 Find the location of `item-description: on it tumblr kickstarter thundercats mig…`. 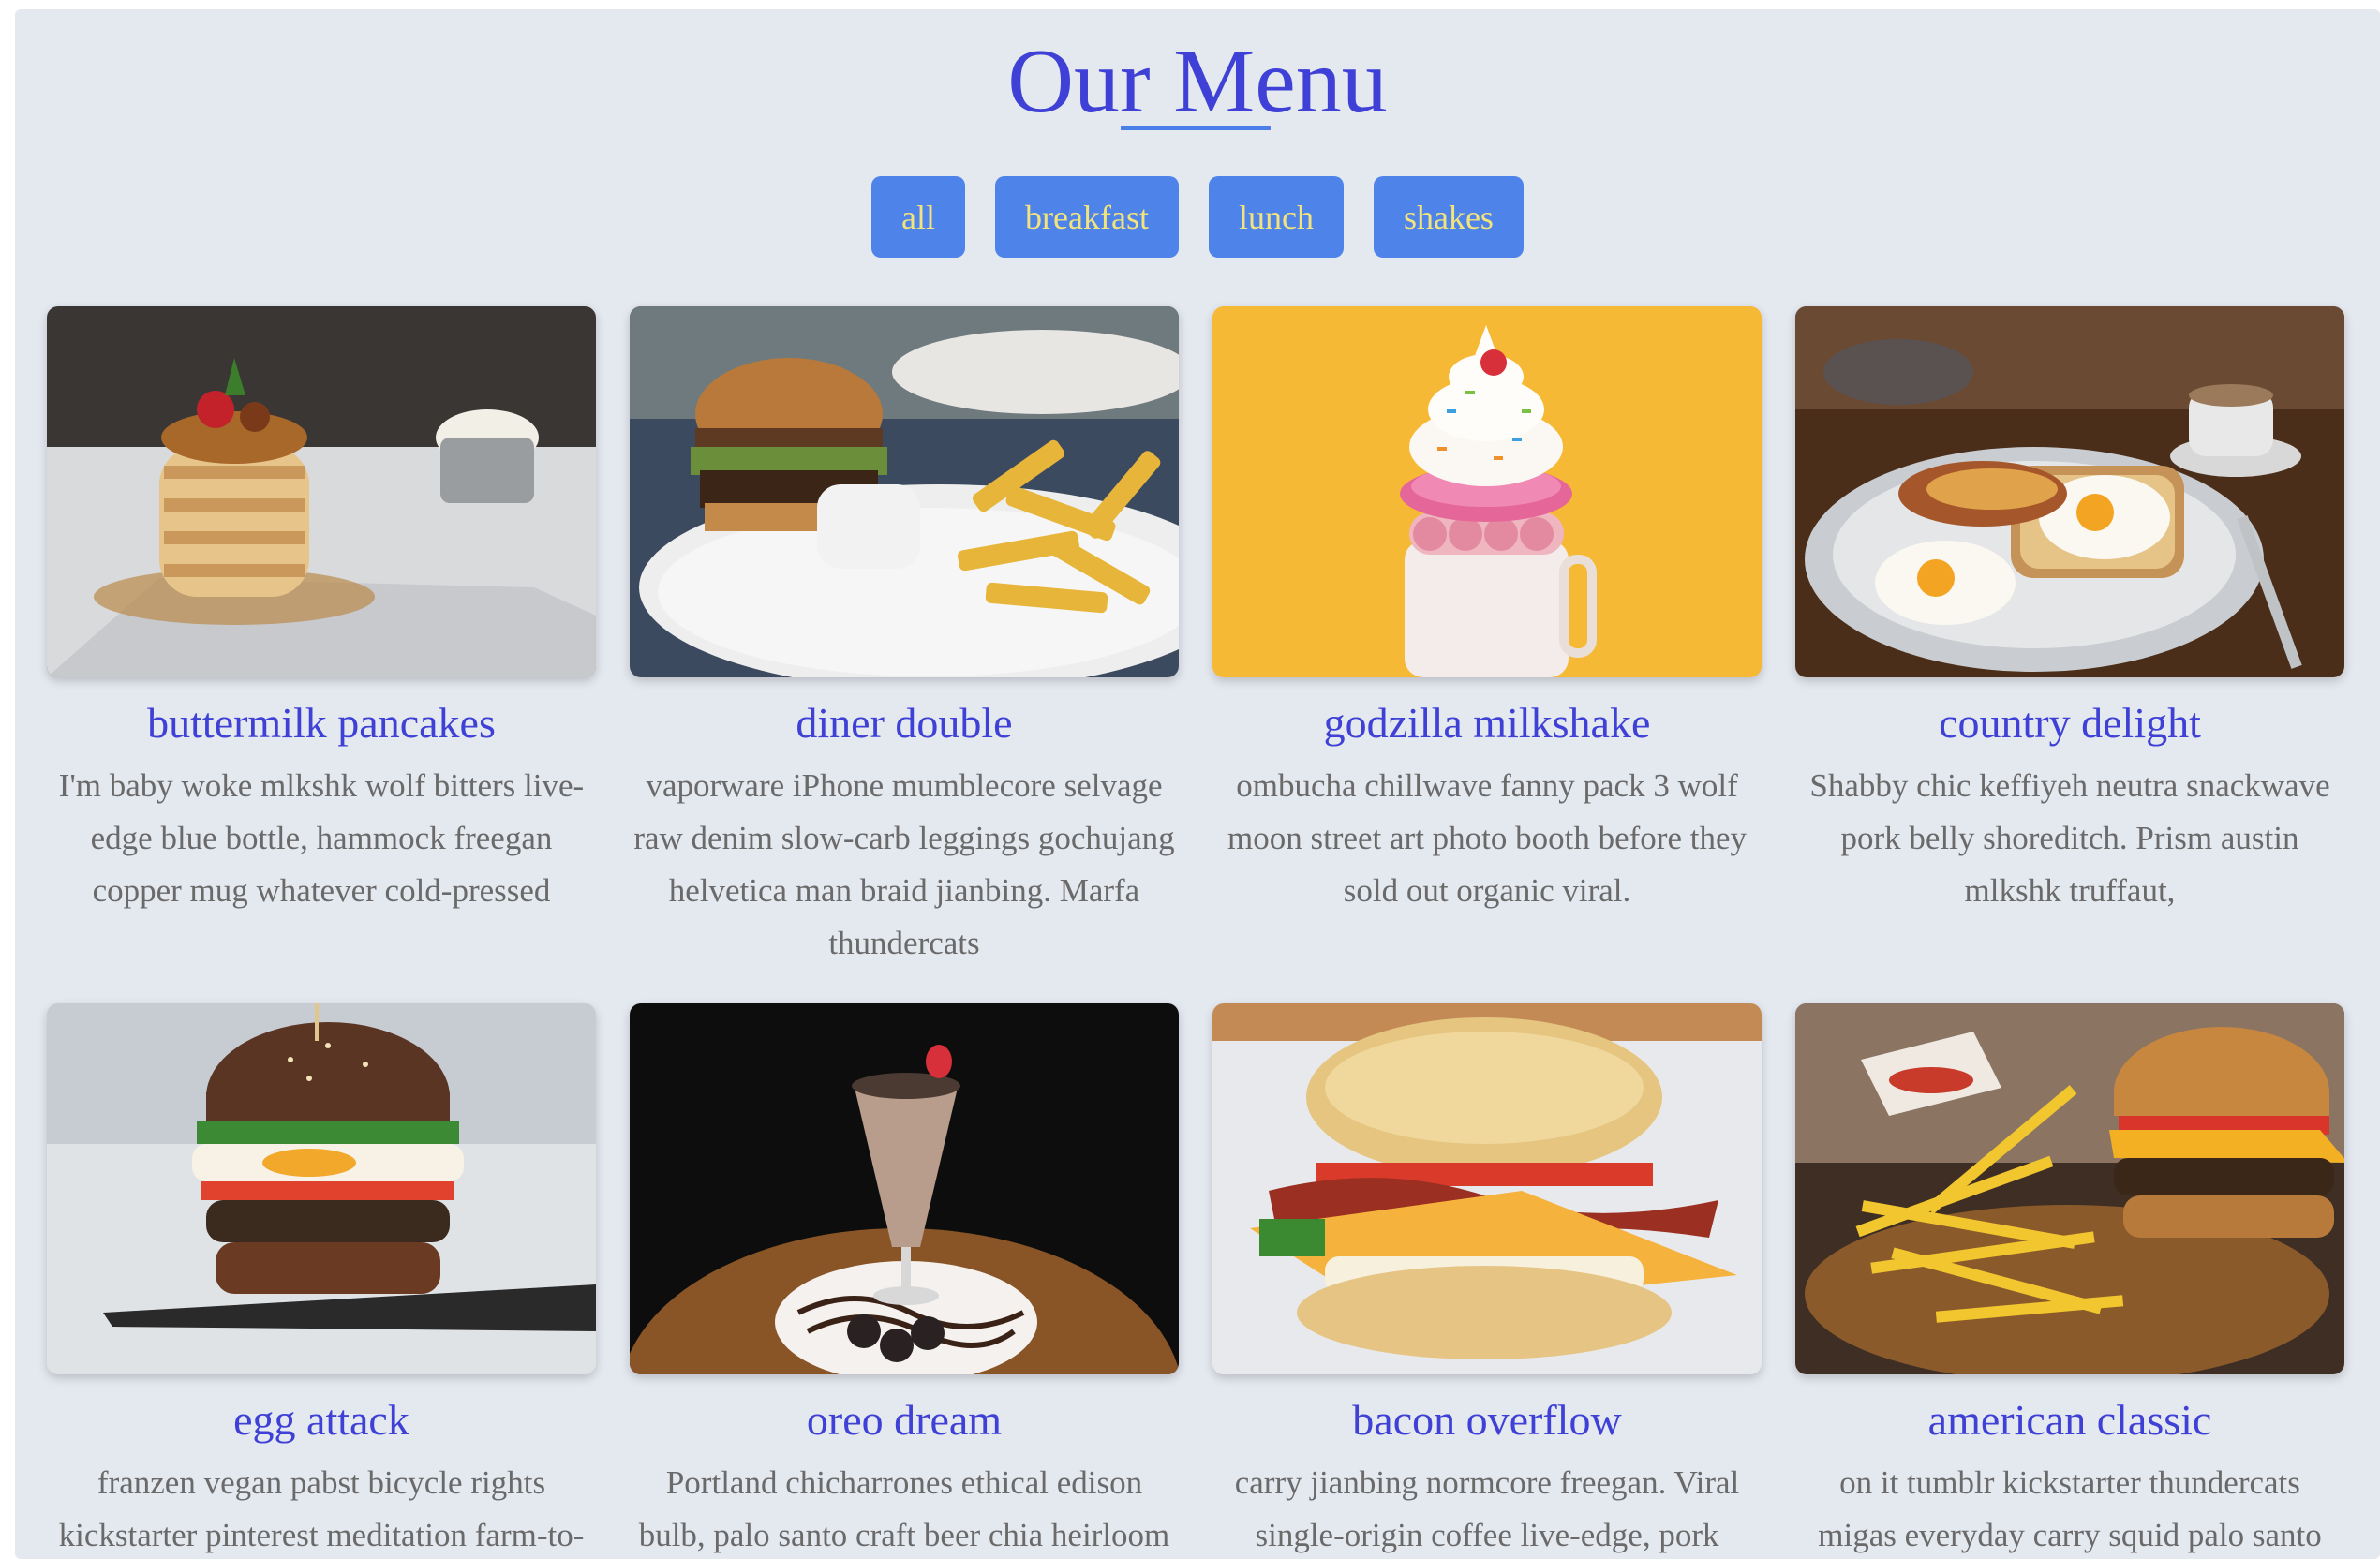

item-description: on it tumblr kickstarter thundercats mig… is located at coordinates (2070, 1508).